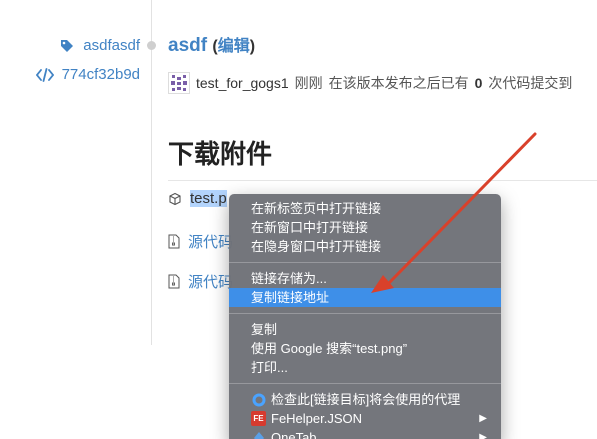 This screenshot has width=597, height=439. What do you see at coordinates (365, 329) in the screenshot?
I see `menu-copy: 复制` at bounding box center [365, 329].